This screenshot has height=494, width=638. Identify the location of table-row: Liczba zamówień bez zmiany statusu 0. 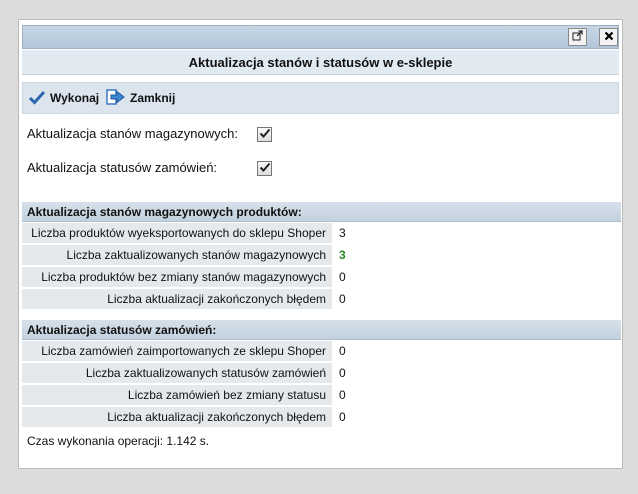
(321, 396).